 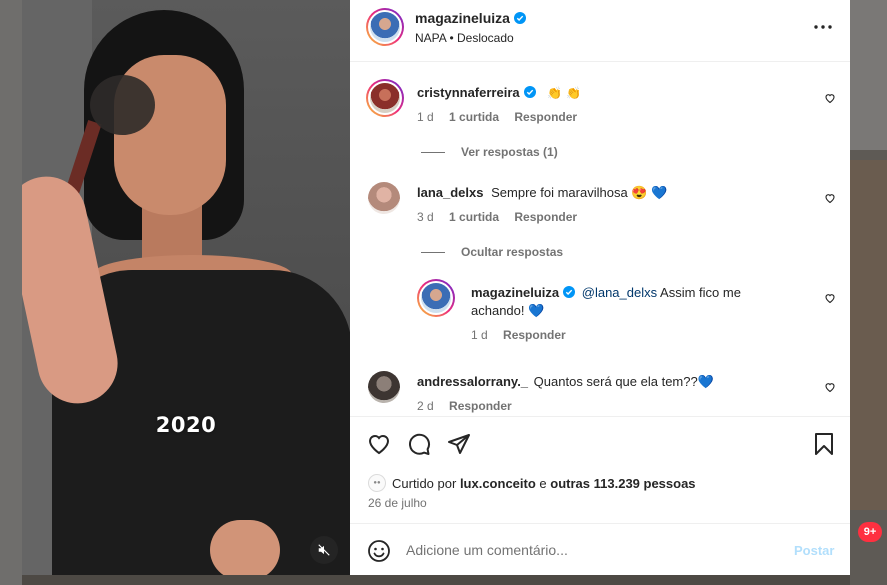 What do you see at coordinates (830, 298) in the screenshot?
I see `reply-like-heart-icon` at bounding box center [830, 298].